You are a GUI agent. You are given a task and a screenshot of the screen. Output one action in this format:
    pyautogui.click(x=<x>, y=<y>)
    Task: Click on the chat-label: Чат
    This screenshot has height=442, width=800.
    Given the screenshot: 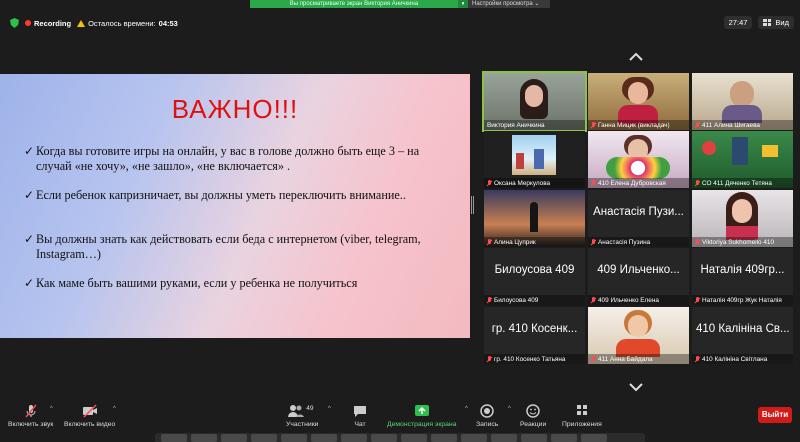 What is the action you would take?
    pyautogui.click(x=360, y=424)
    